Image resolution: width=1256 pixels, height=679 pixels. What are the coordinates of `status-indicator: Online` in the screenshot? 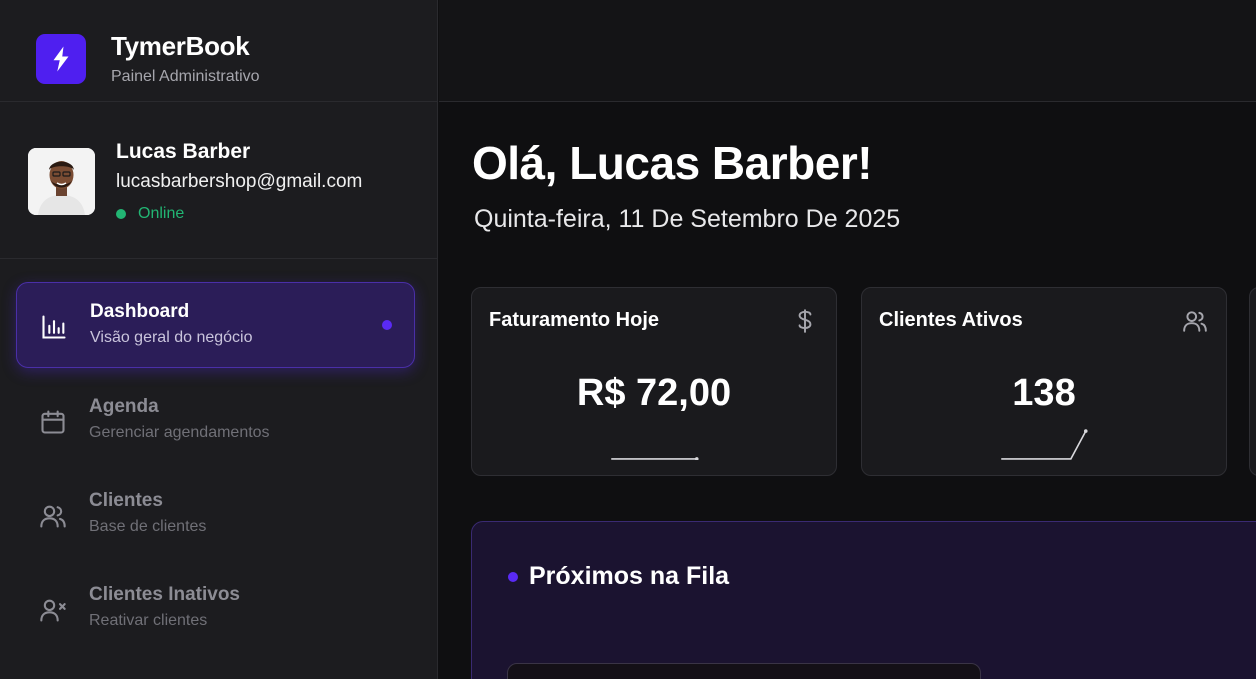 It's located at (150, 214).